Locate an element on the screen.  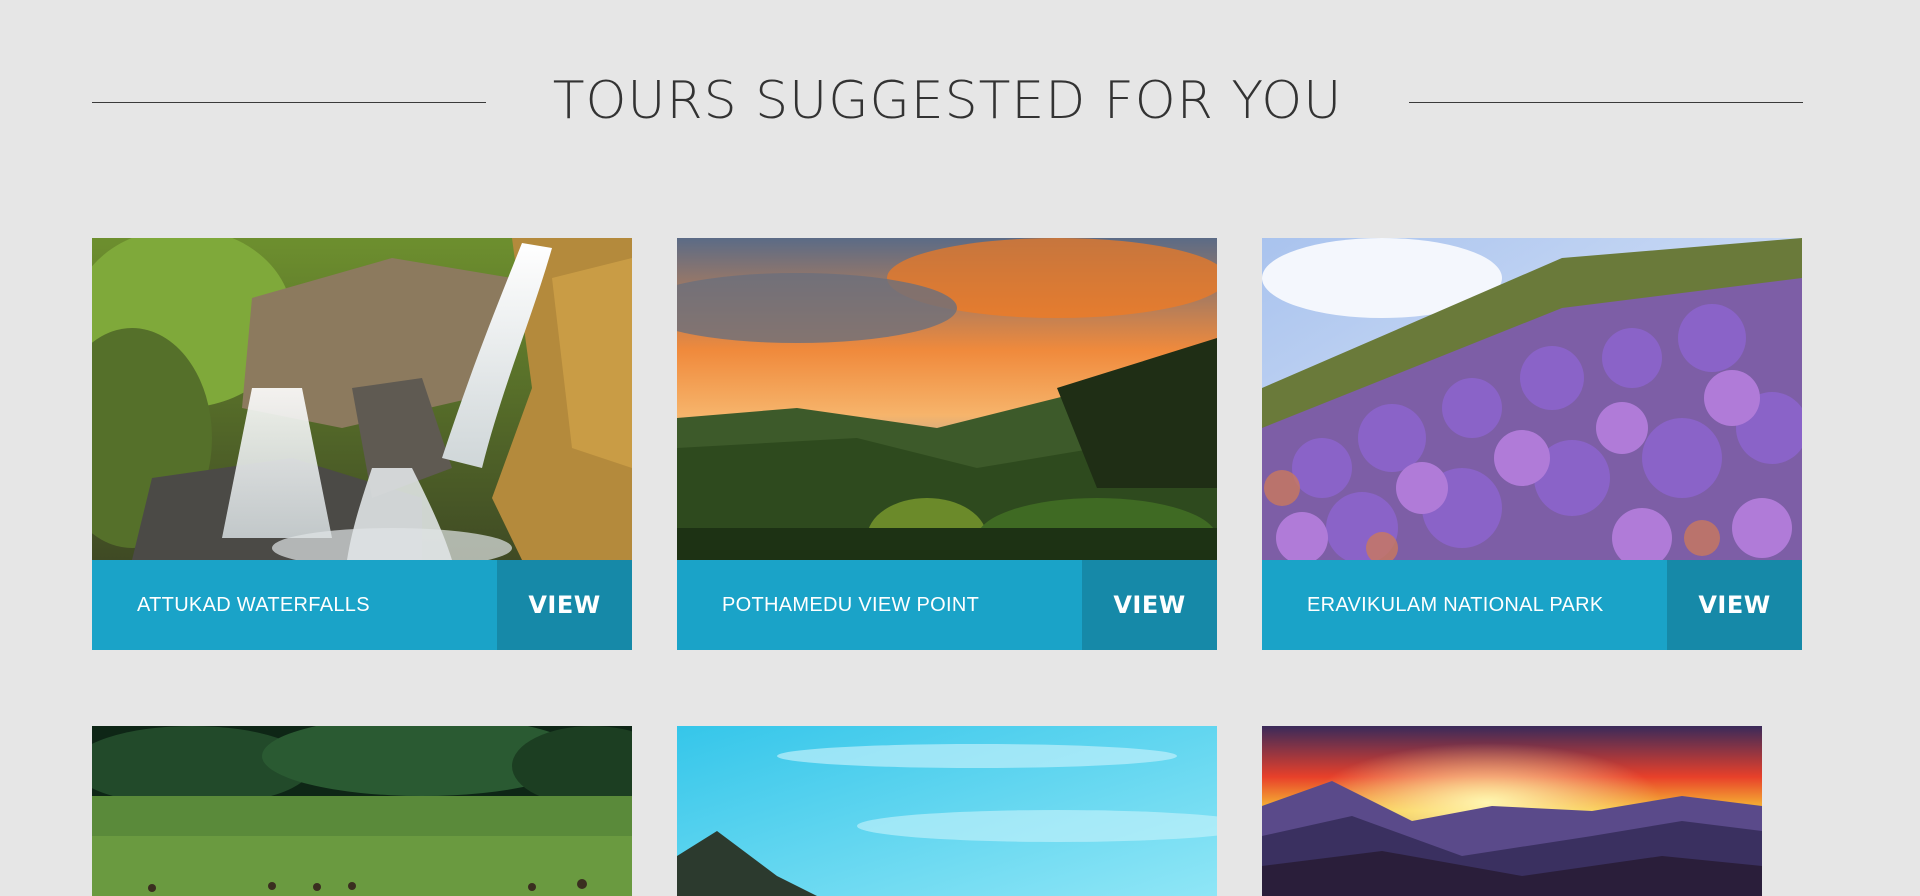
mountain-sunset-image is located at coordinates (1512, 811).